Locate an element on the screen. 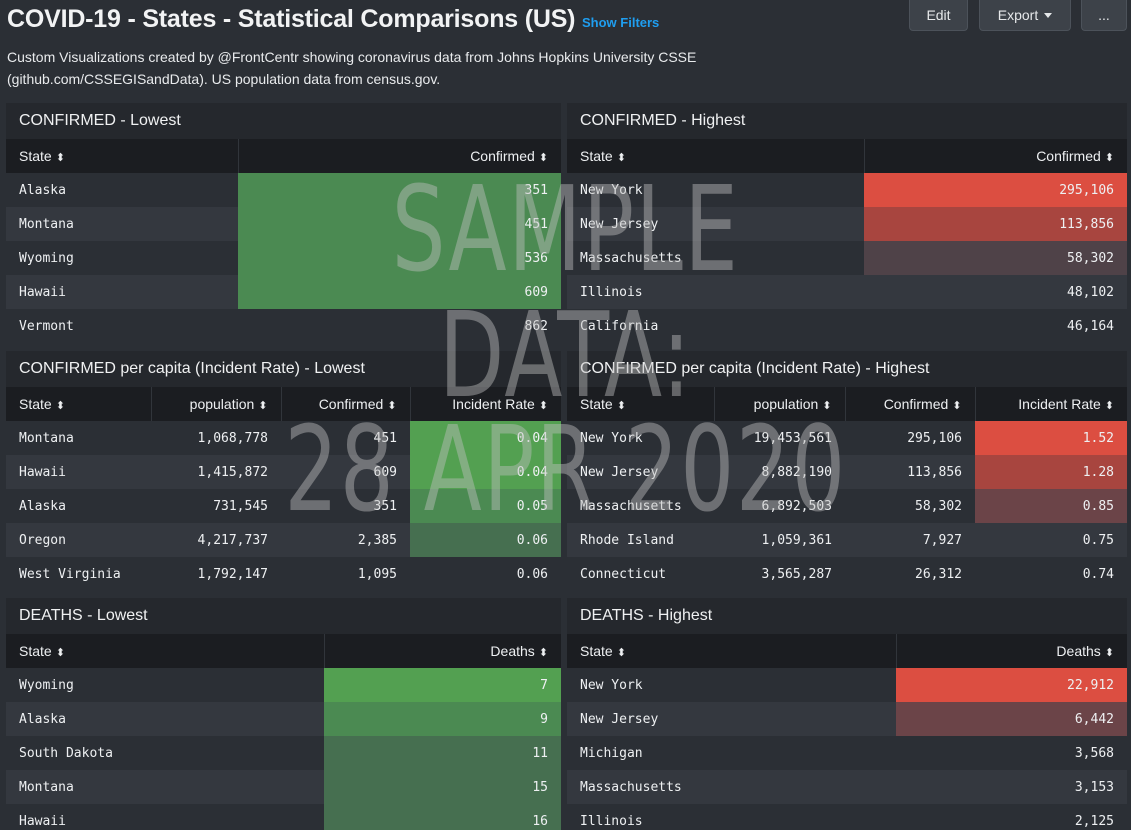 This screenshot has height=830, width=1131. state-cell: New York is located at coordinates (731, 685).